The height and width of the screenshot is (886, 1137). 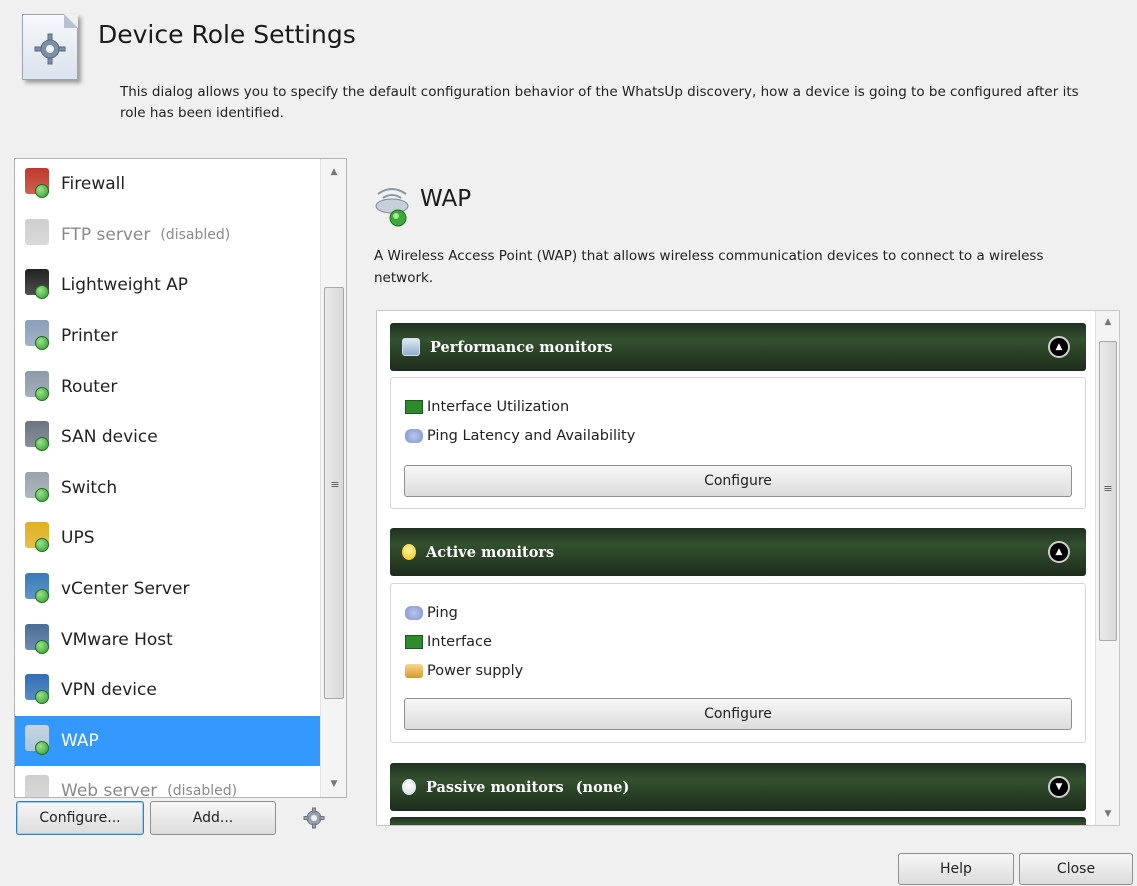 What do you see at coordinates (168, 782) in the screenshot?
I see `role-item-web-server: Web server (disabled)` at bounding box center [168, 782].